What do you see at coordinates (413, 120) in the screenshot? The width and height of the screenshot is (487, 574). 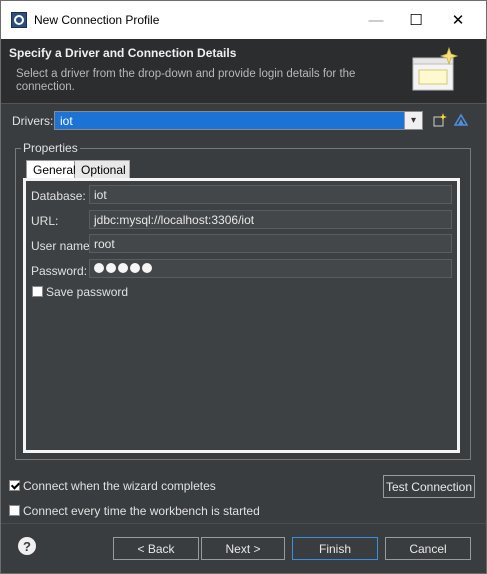 I see `chevron-down-icon: ▾` at bounding box center [413, 120].